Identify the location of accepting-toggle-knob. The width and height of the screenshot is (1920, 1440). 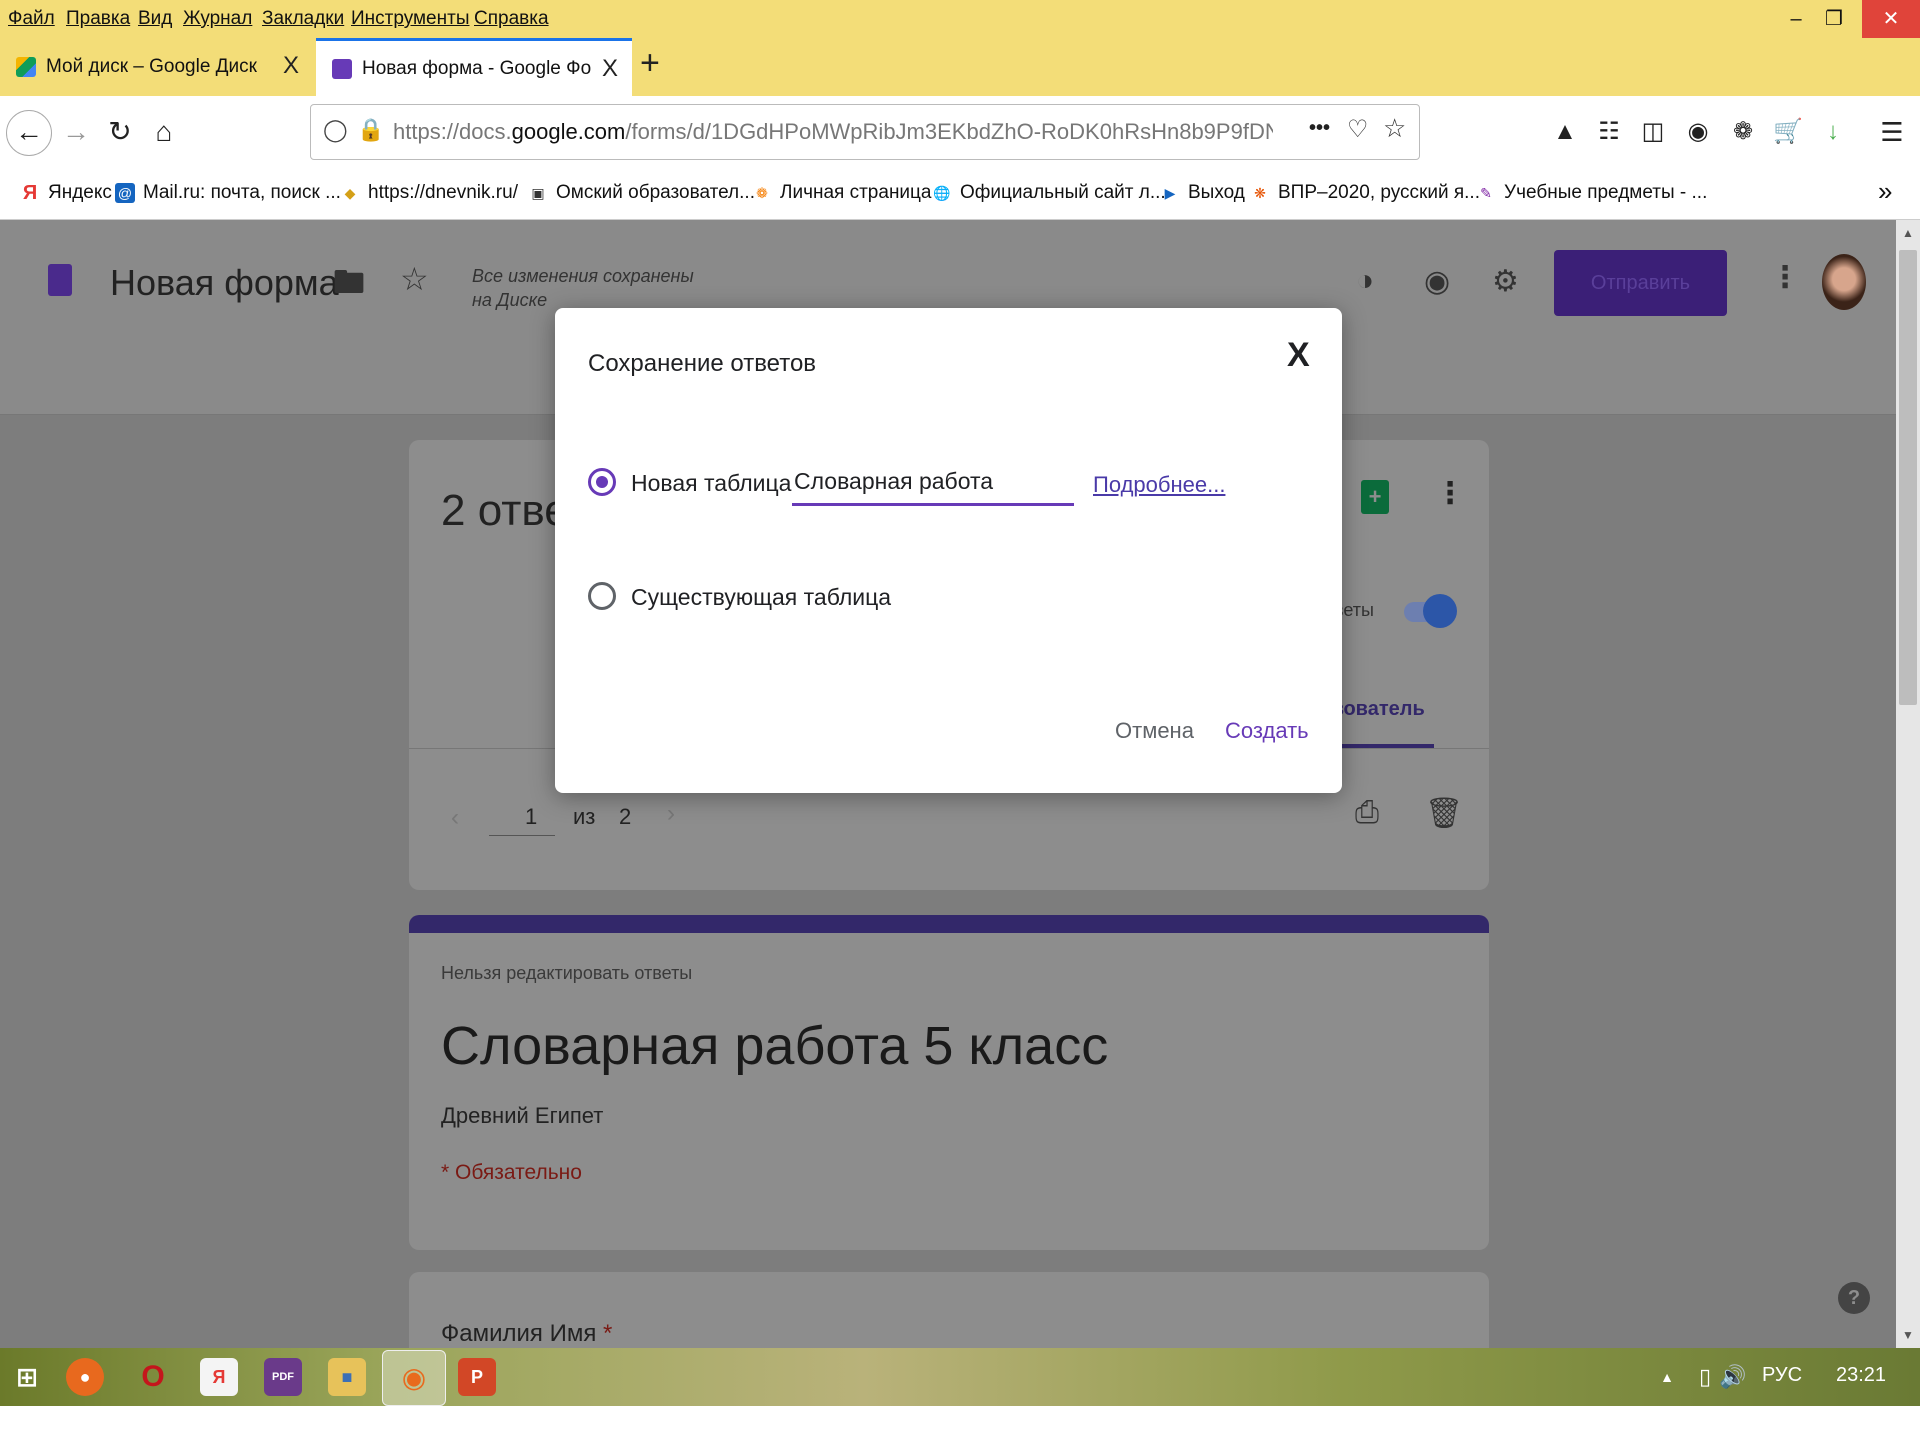
(1440, 611).